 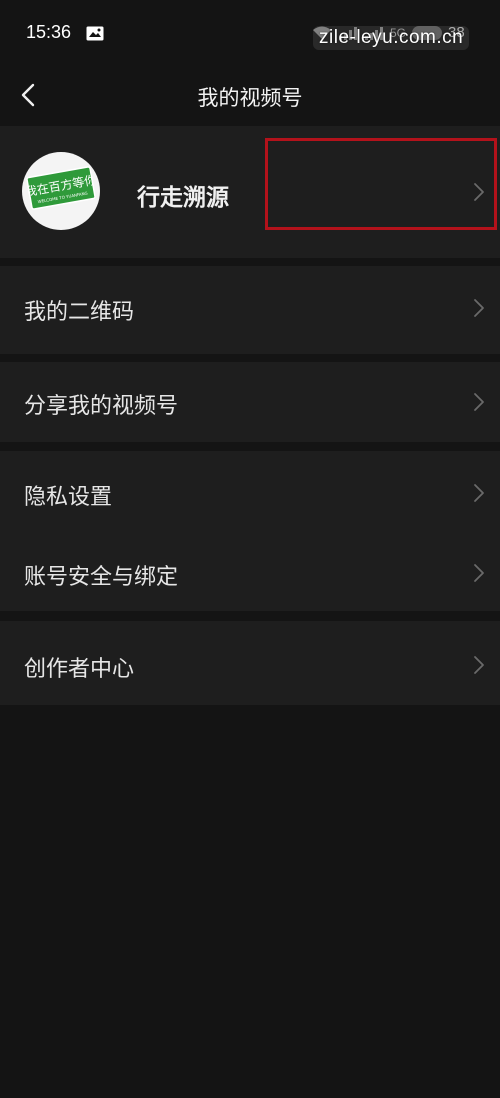 I want to click on menu-item-qr-code: 我的二维码, so click(x=250, y=310).